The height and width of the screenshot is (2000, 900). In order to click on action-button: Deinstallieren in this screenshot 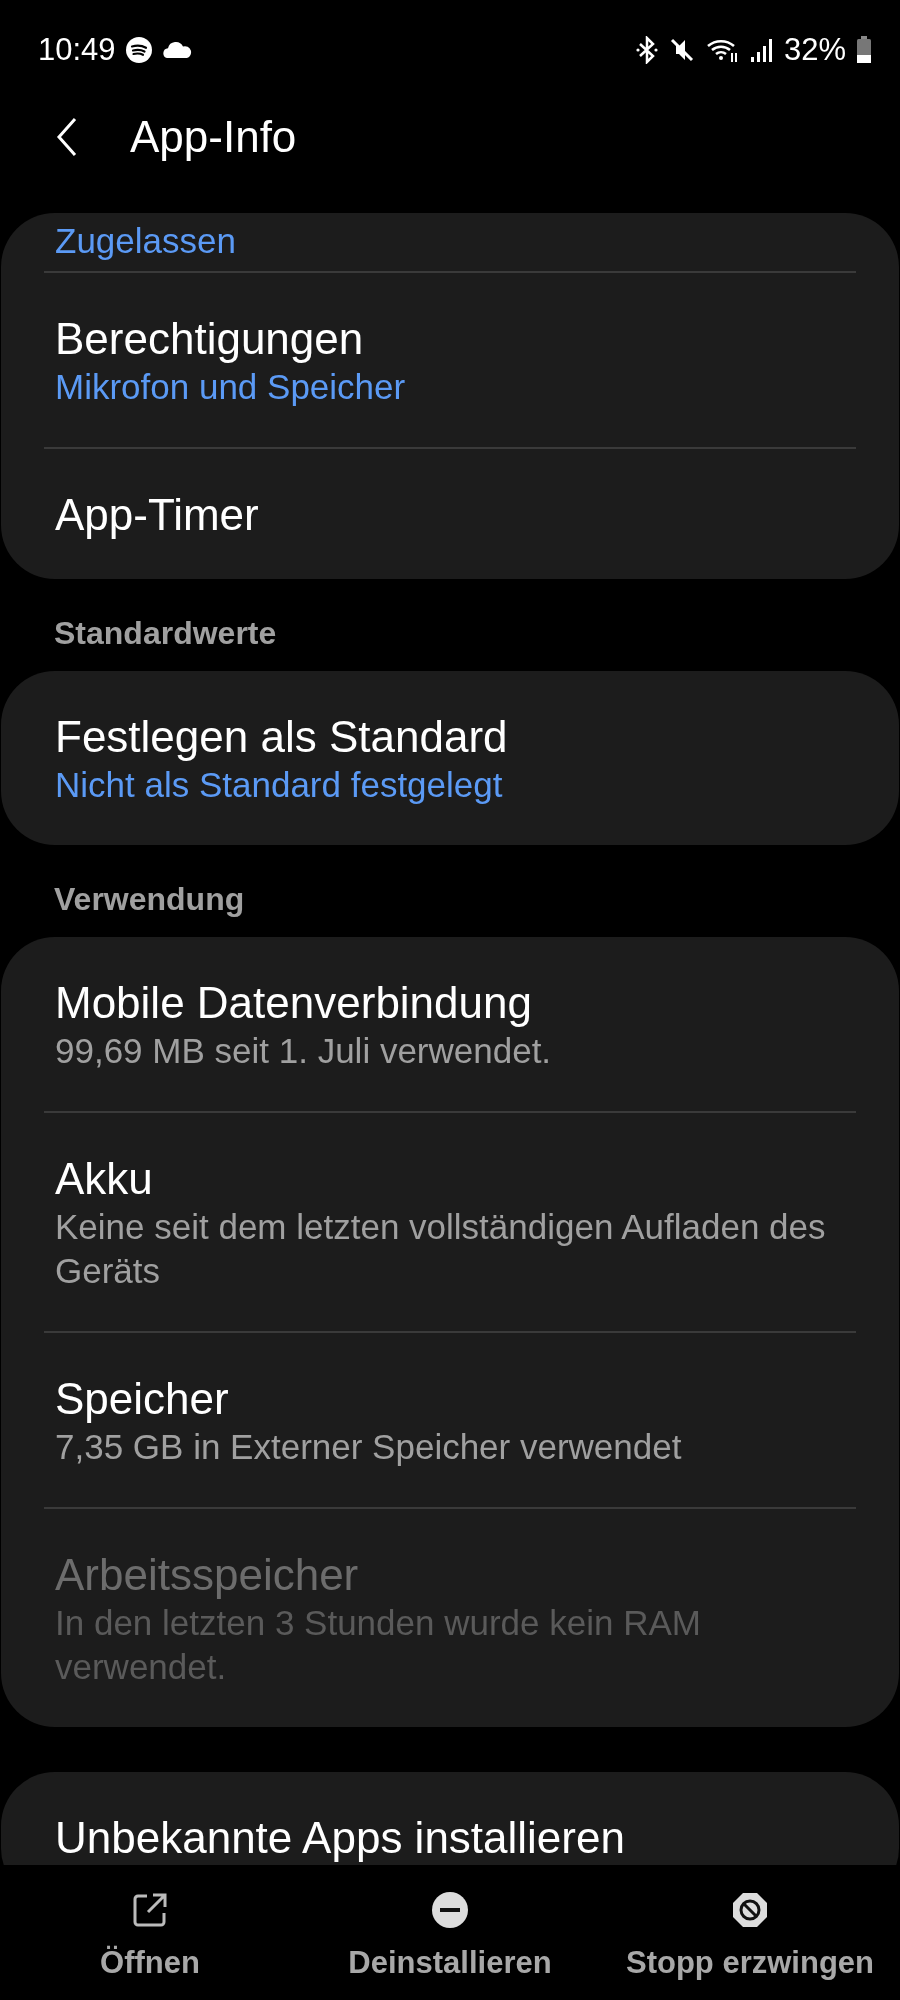, I will do `click(450, 1936)`.